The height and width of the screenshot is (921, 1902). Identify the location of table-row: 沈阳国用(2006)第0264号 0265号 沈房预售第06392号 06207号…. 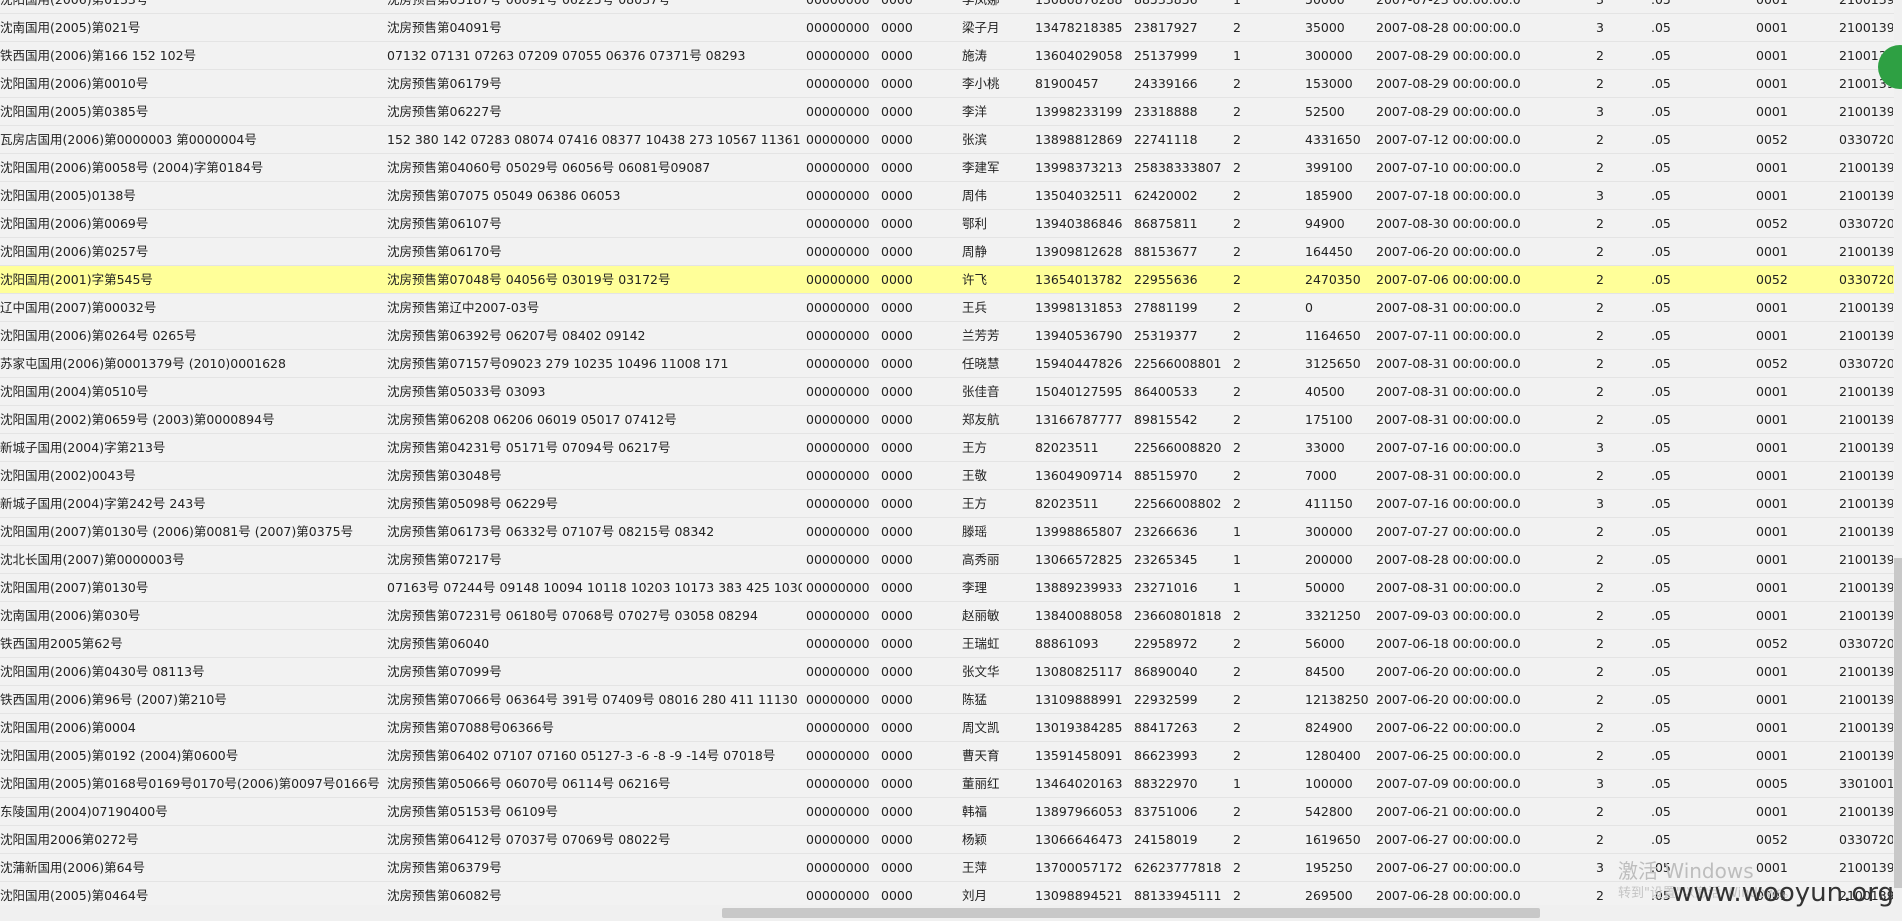
(947, 336).